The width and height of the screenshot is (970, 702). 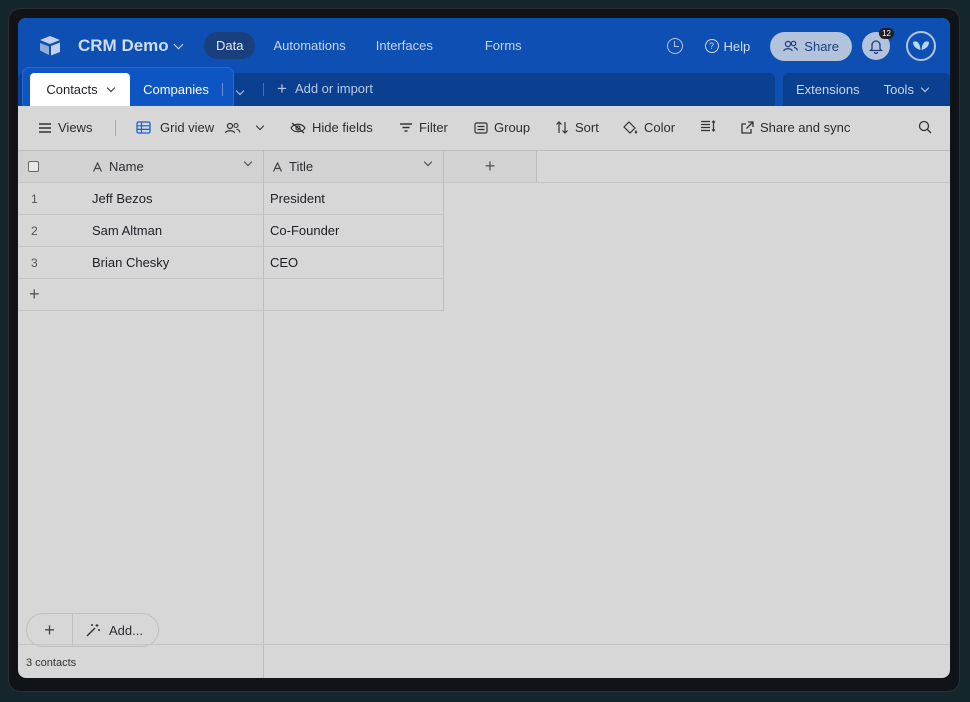 I want to click on add-or-import-button: + Add or import, so click(x=325, y=88).